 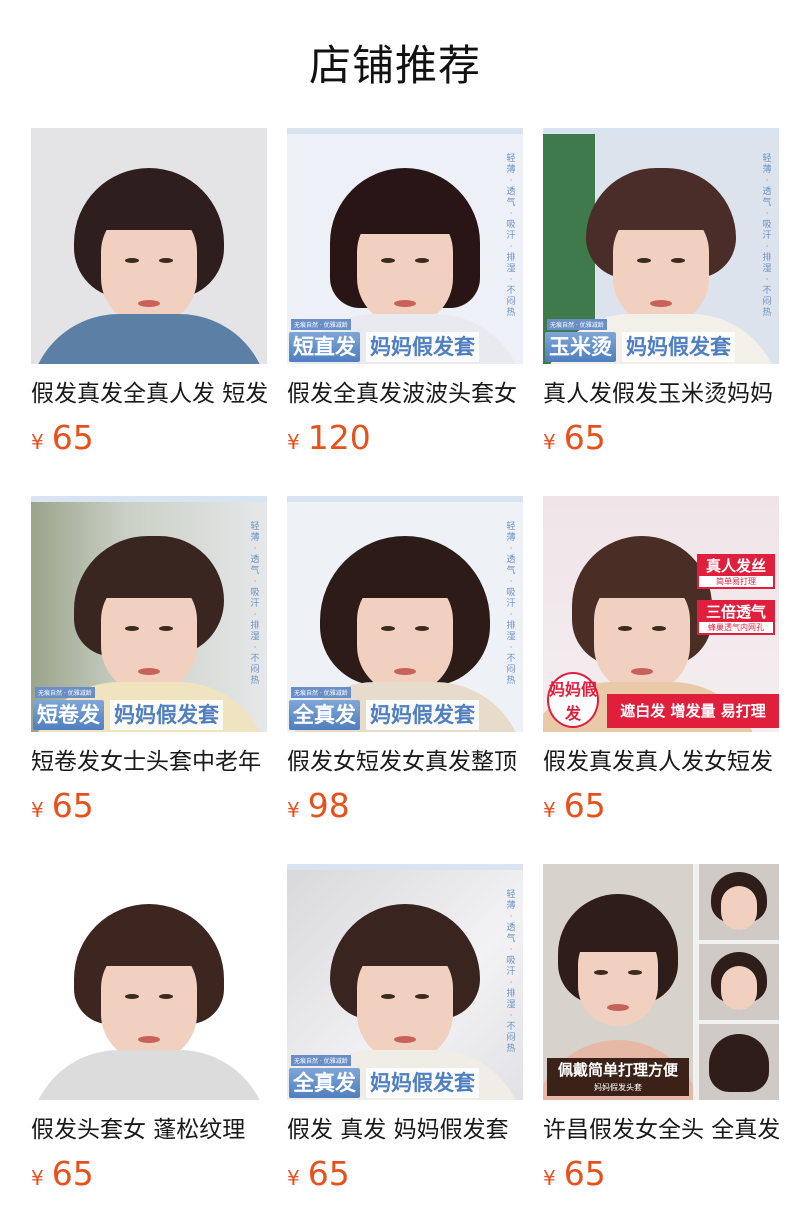 I want to click on caption-sub: 妈妈假发头套, so click(x=618, y=1087).